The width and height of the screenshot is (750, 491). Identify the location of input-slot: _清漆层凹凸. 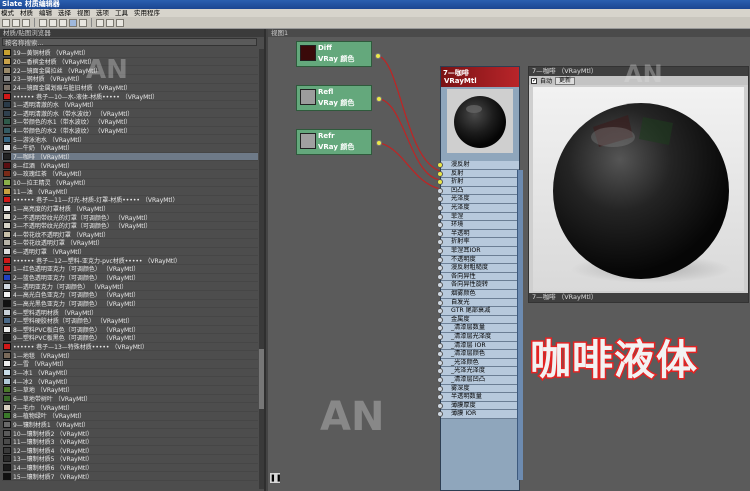
(478, 380).